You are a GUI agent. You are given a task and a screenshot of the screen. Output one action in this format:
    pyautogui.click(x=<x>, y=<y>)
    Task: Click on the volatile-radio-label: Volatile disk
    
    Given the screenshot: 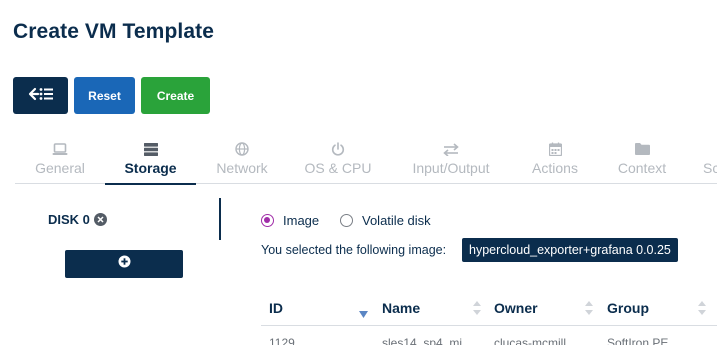 What is the action you would take?
    pyautogui.click(x=396, y=220)
    